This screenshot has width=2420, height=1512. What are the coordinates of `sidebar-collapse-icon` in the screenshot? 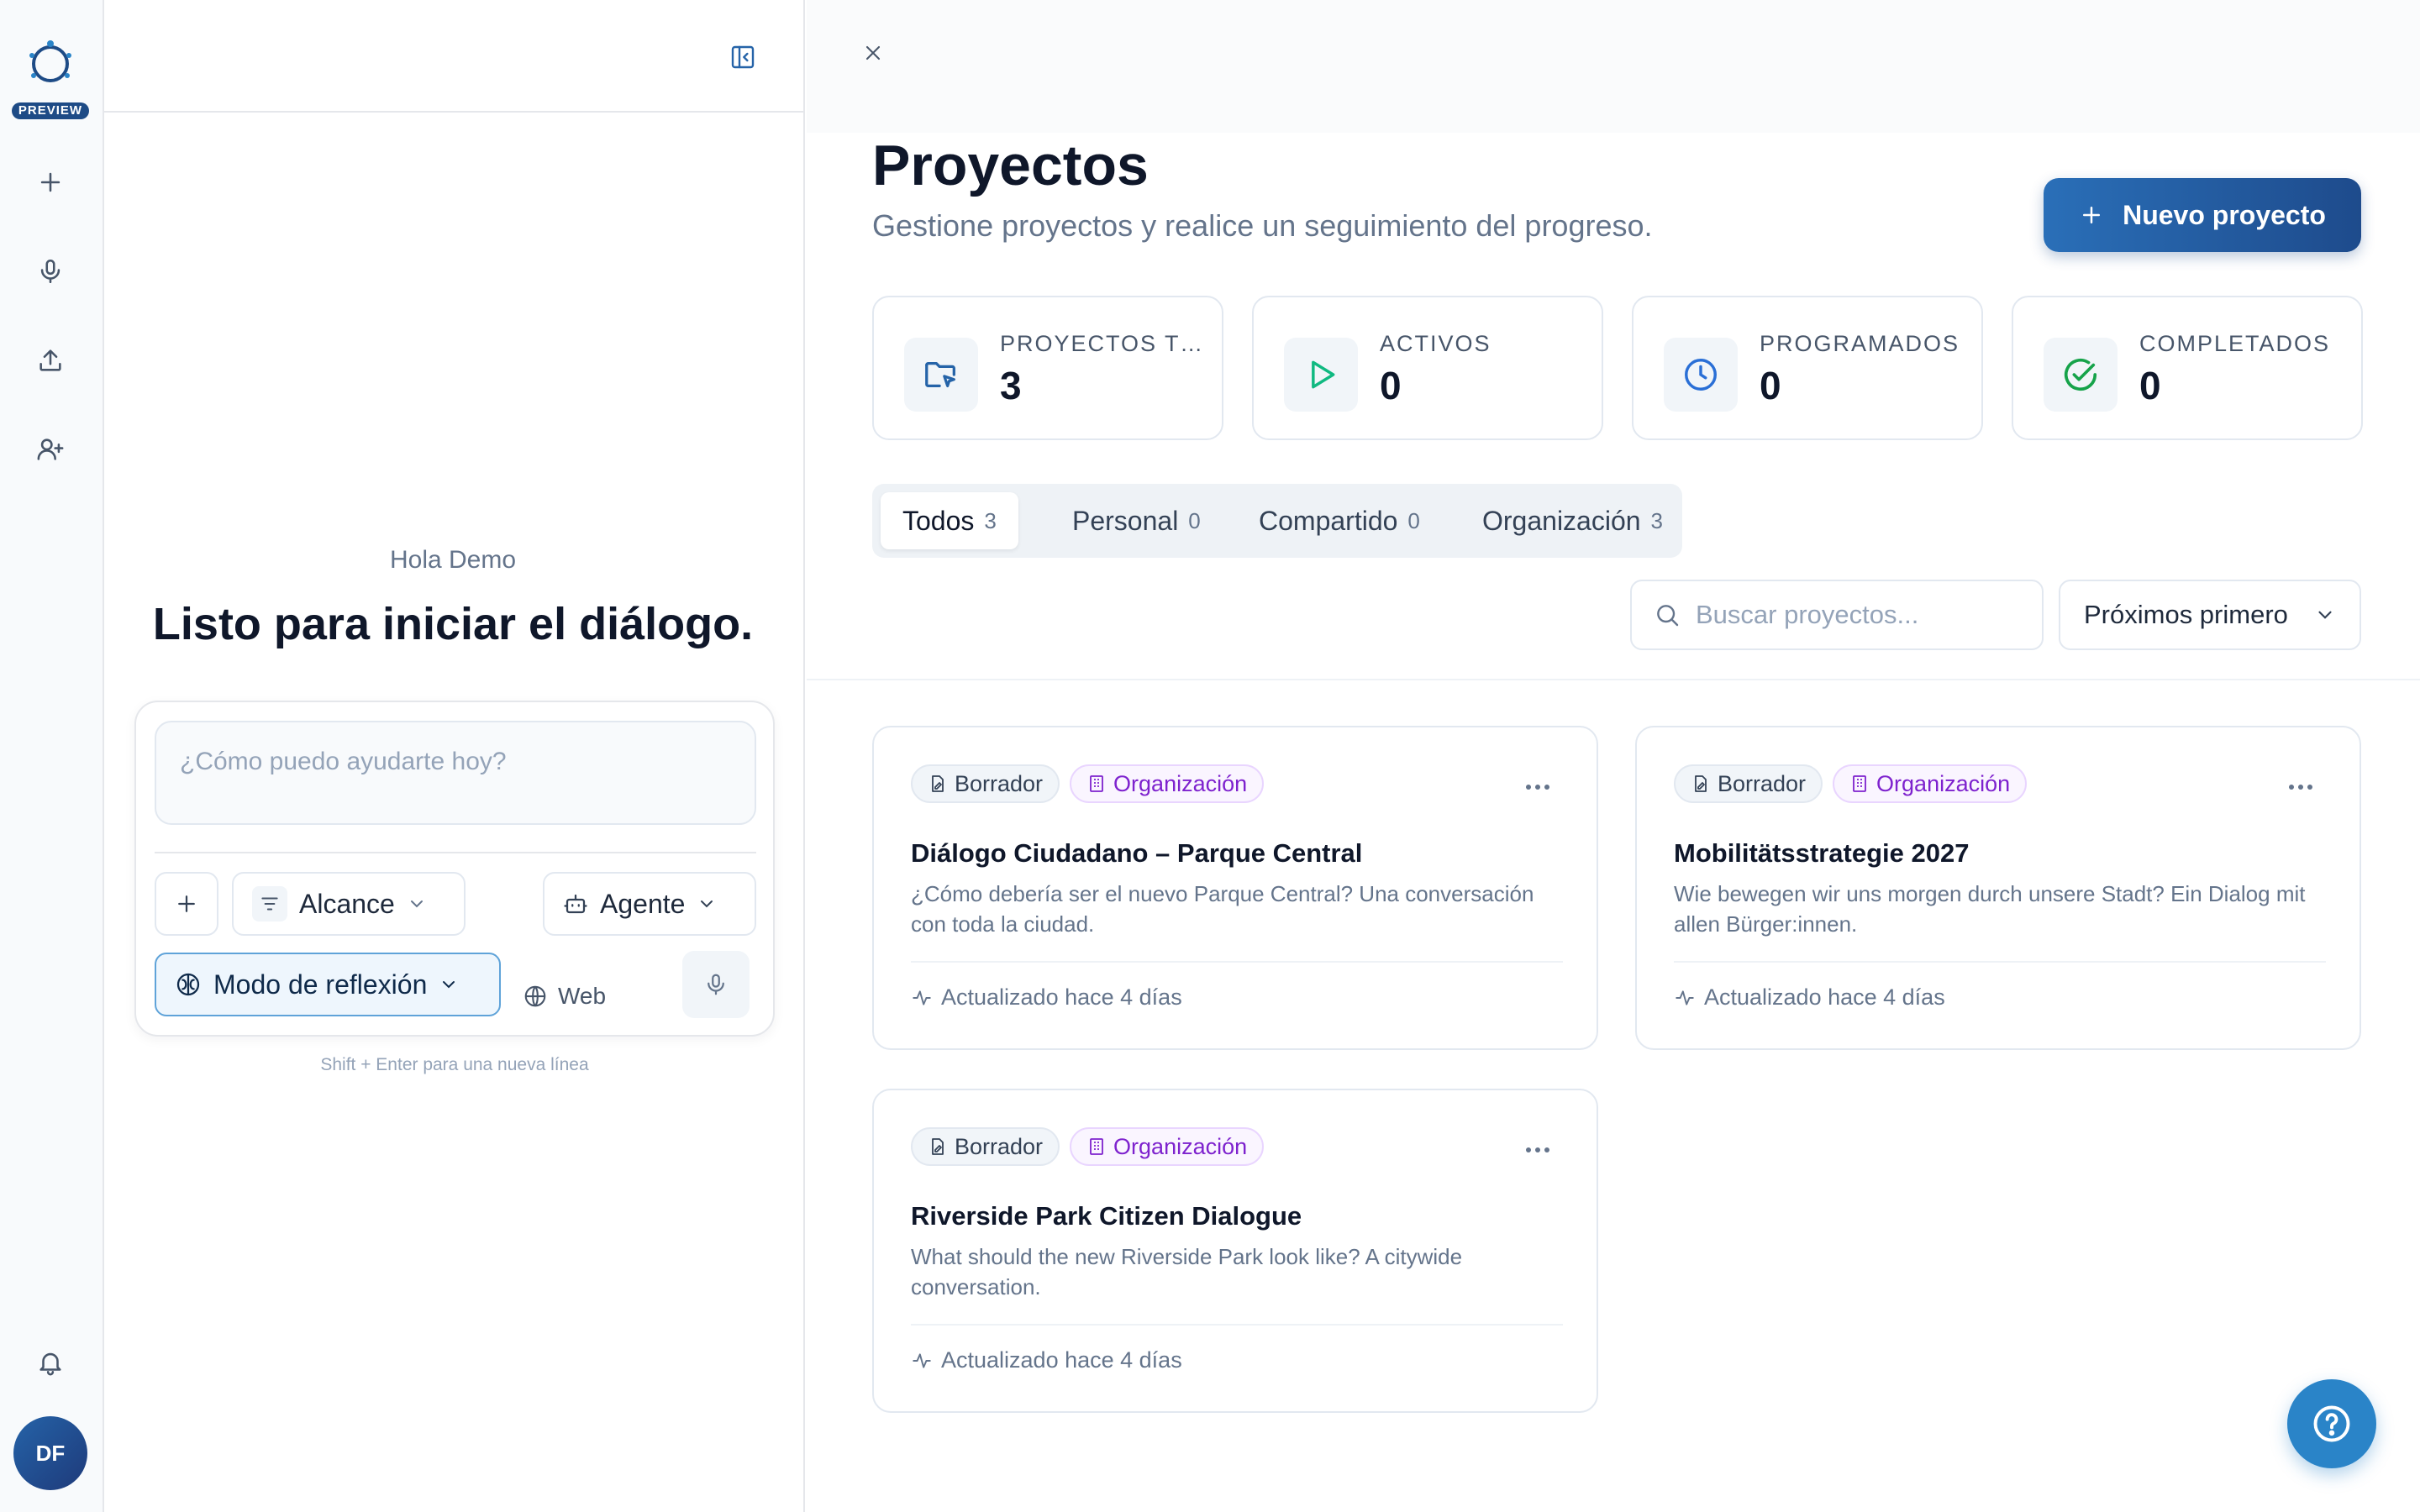 It's located at (743, 57).